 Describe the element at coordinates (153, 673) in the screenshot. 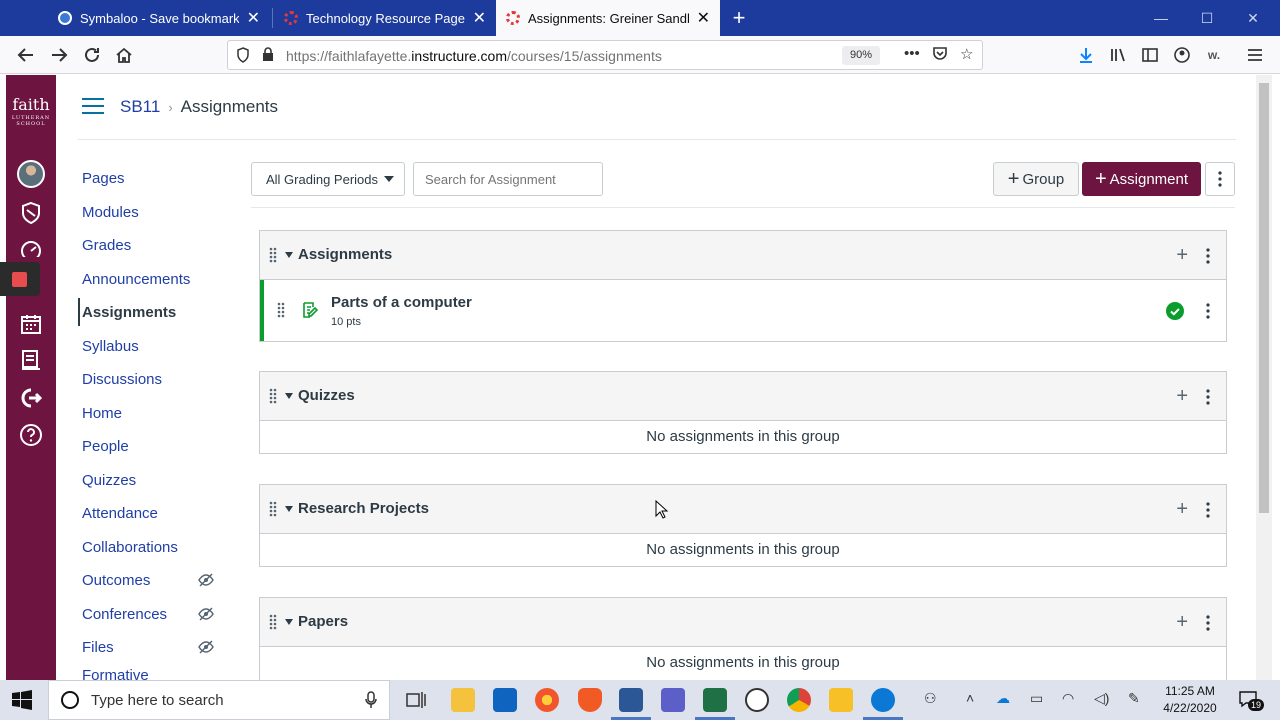

I see `course-nav-formative: Formative` at that location.